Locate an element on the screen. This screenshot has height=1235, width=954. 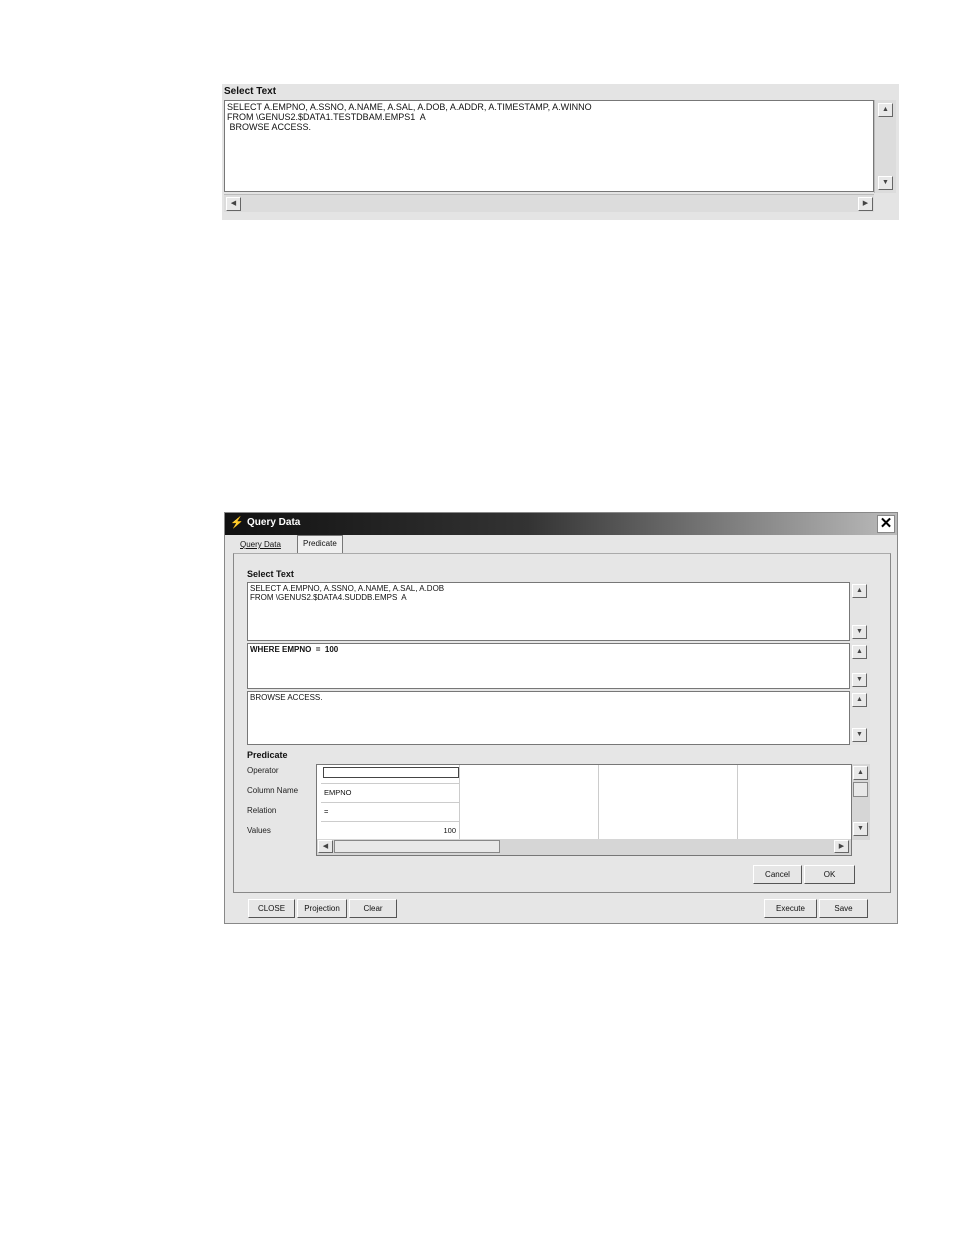
close-icon: ✕ is located at coordinates (886, 524).